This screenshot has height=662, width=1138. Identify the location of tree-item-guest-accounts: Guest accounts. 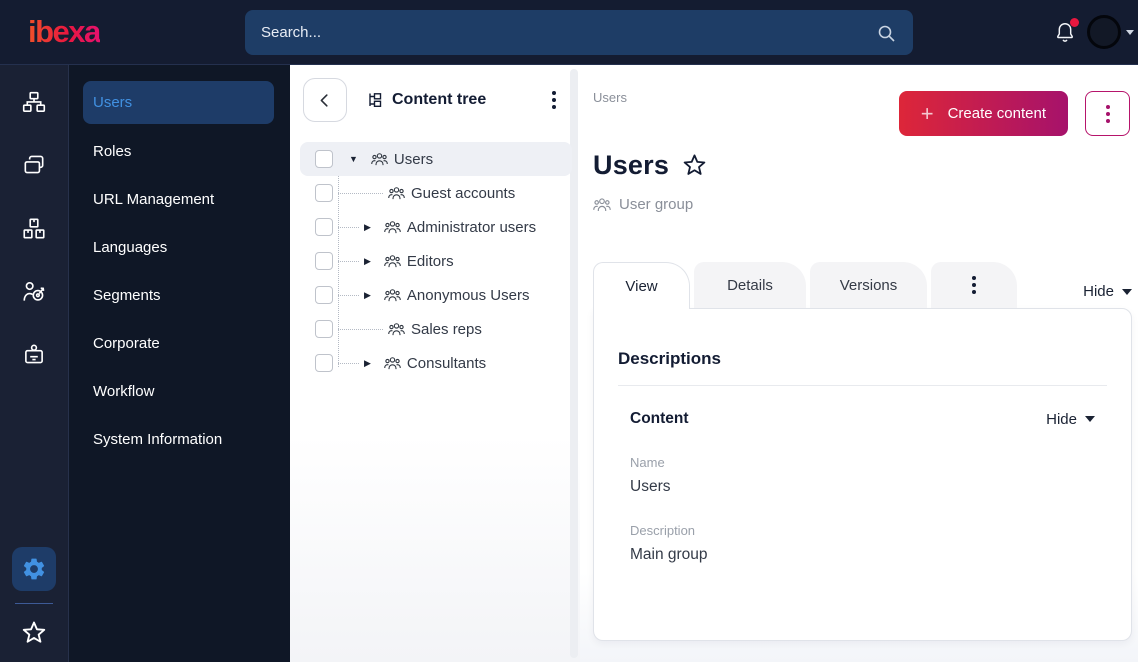
(436, 193).